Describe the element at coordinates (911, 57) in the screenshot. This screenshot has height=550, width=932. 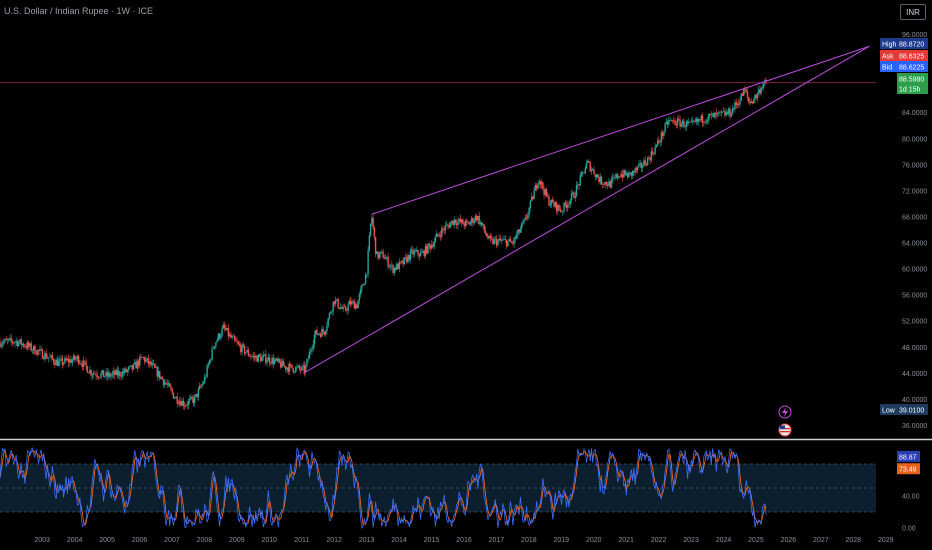
I see `ask-tag-value: 88.6325` at that location.